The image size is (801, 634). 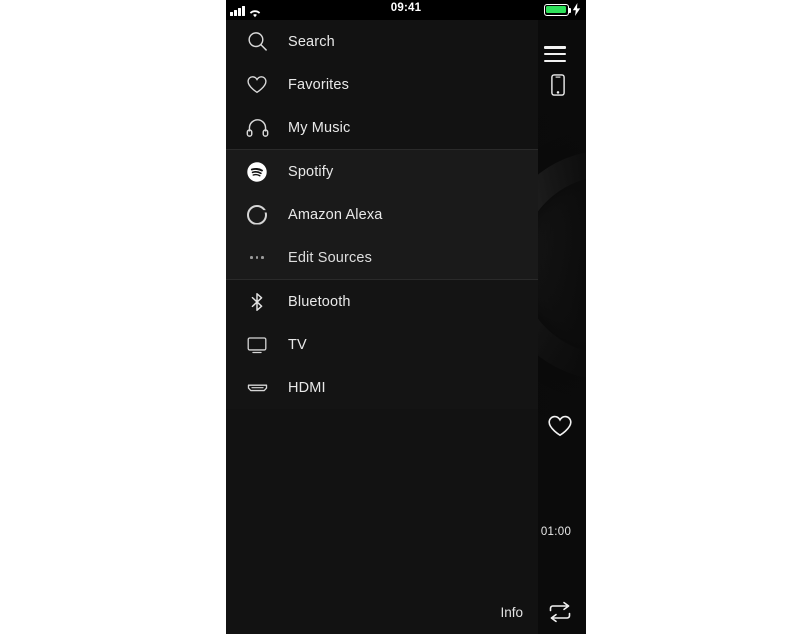 I want to click on headphones-icon, so click(x=257, y=128).